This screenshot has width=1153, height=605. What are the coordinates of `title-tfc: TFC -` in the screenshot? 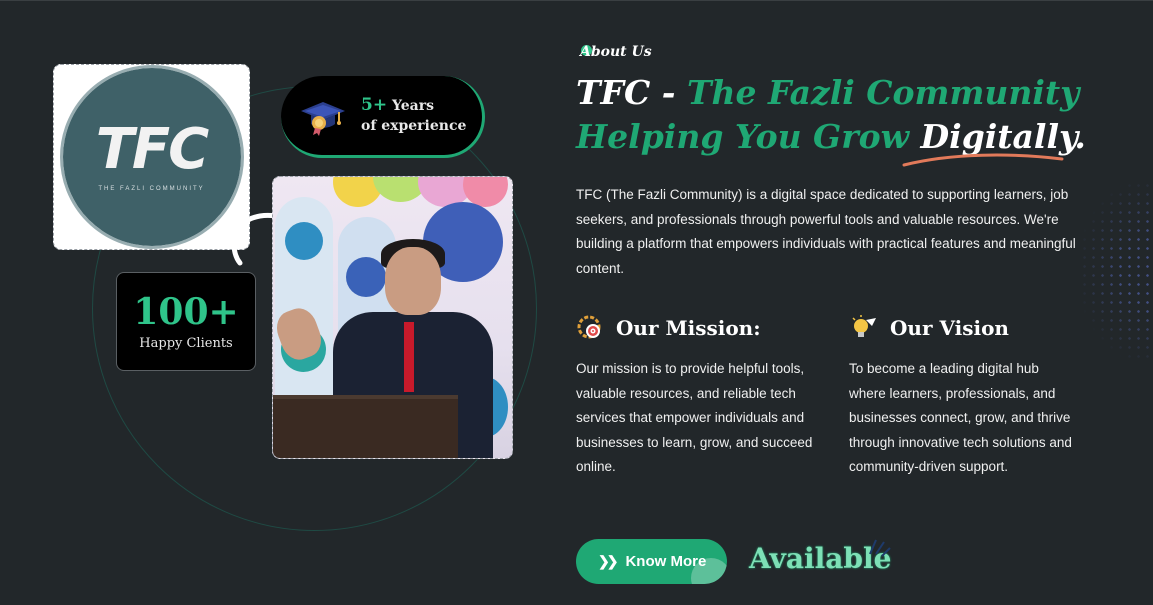 It's located at (631, 92).